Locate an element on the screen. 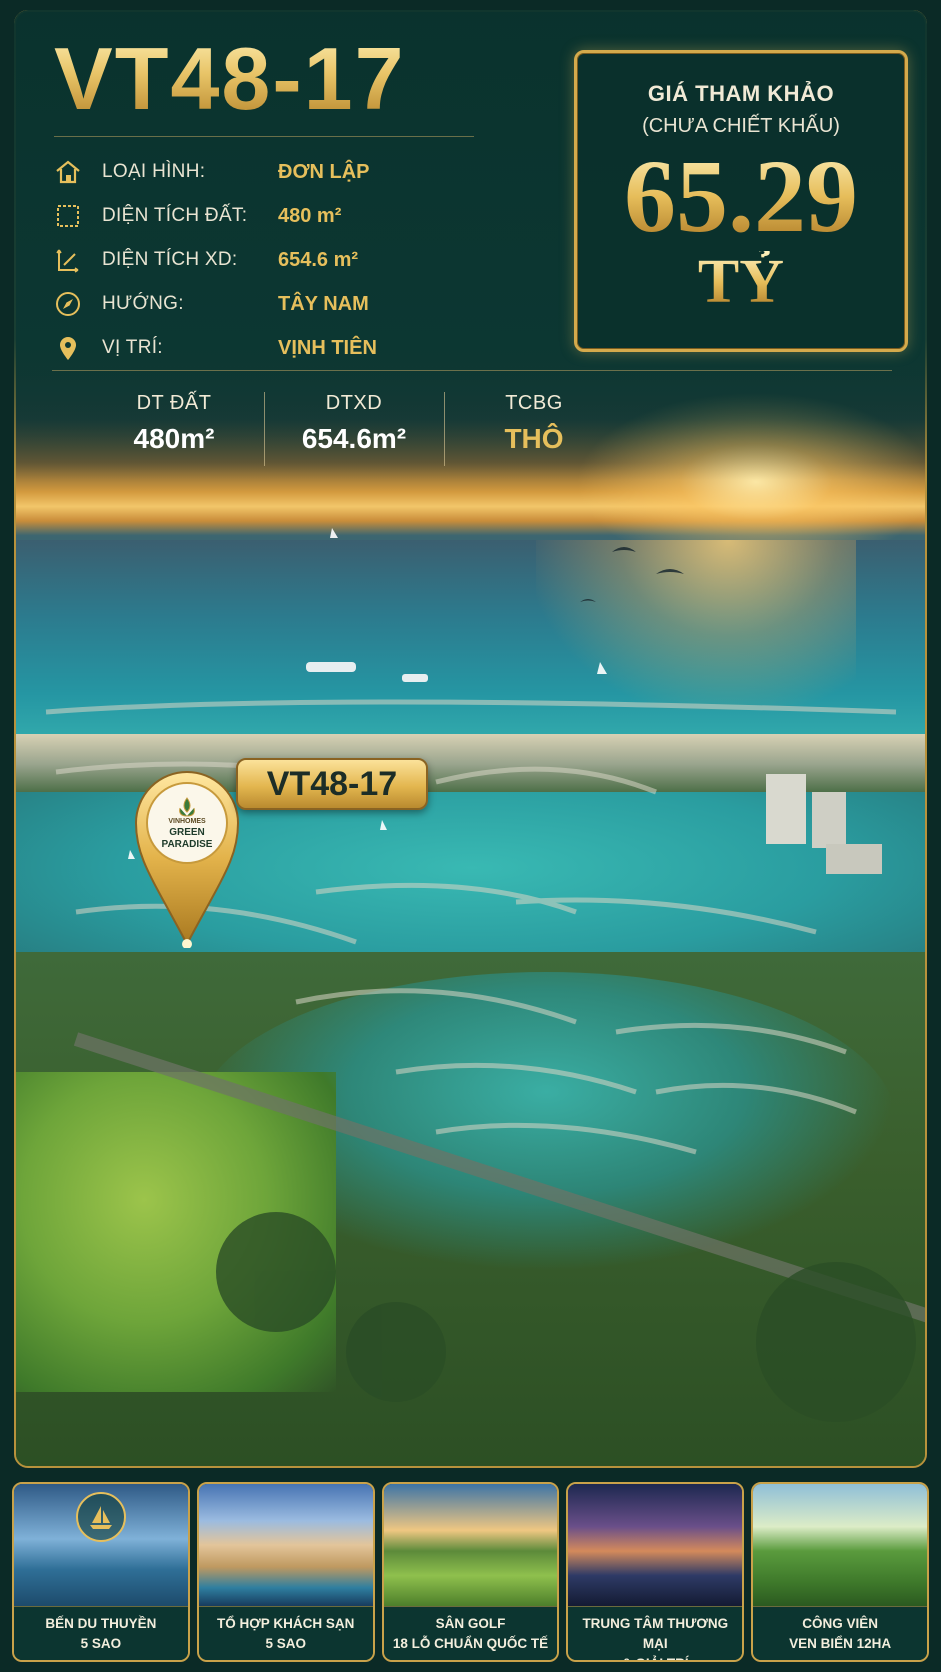 The image size is (941, 1672). price-label: GIÁ THAM KHẢO is located at coordinates (741, 93).